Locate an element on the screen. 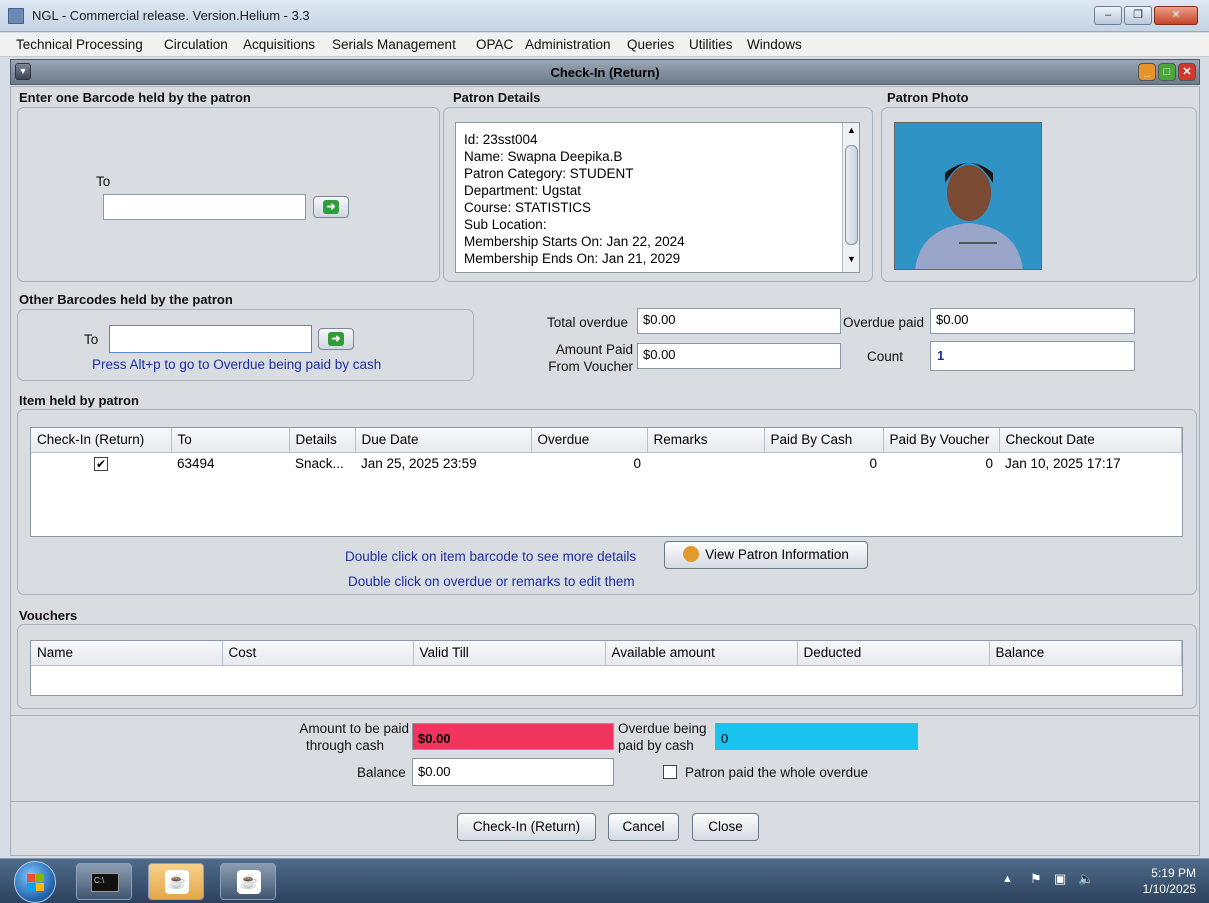 The width and height of the screenshot is (1209, 903). patron-name: Name: Swapna Deepika.B is located at coordinates (543, 156).